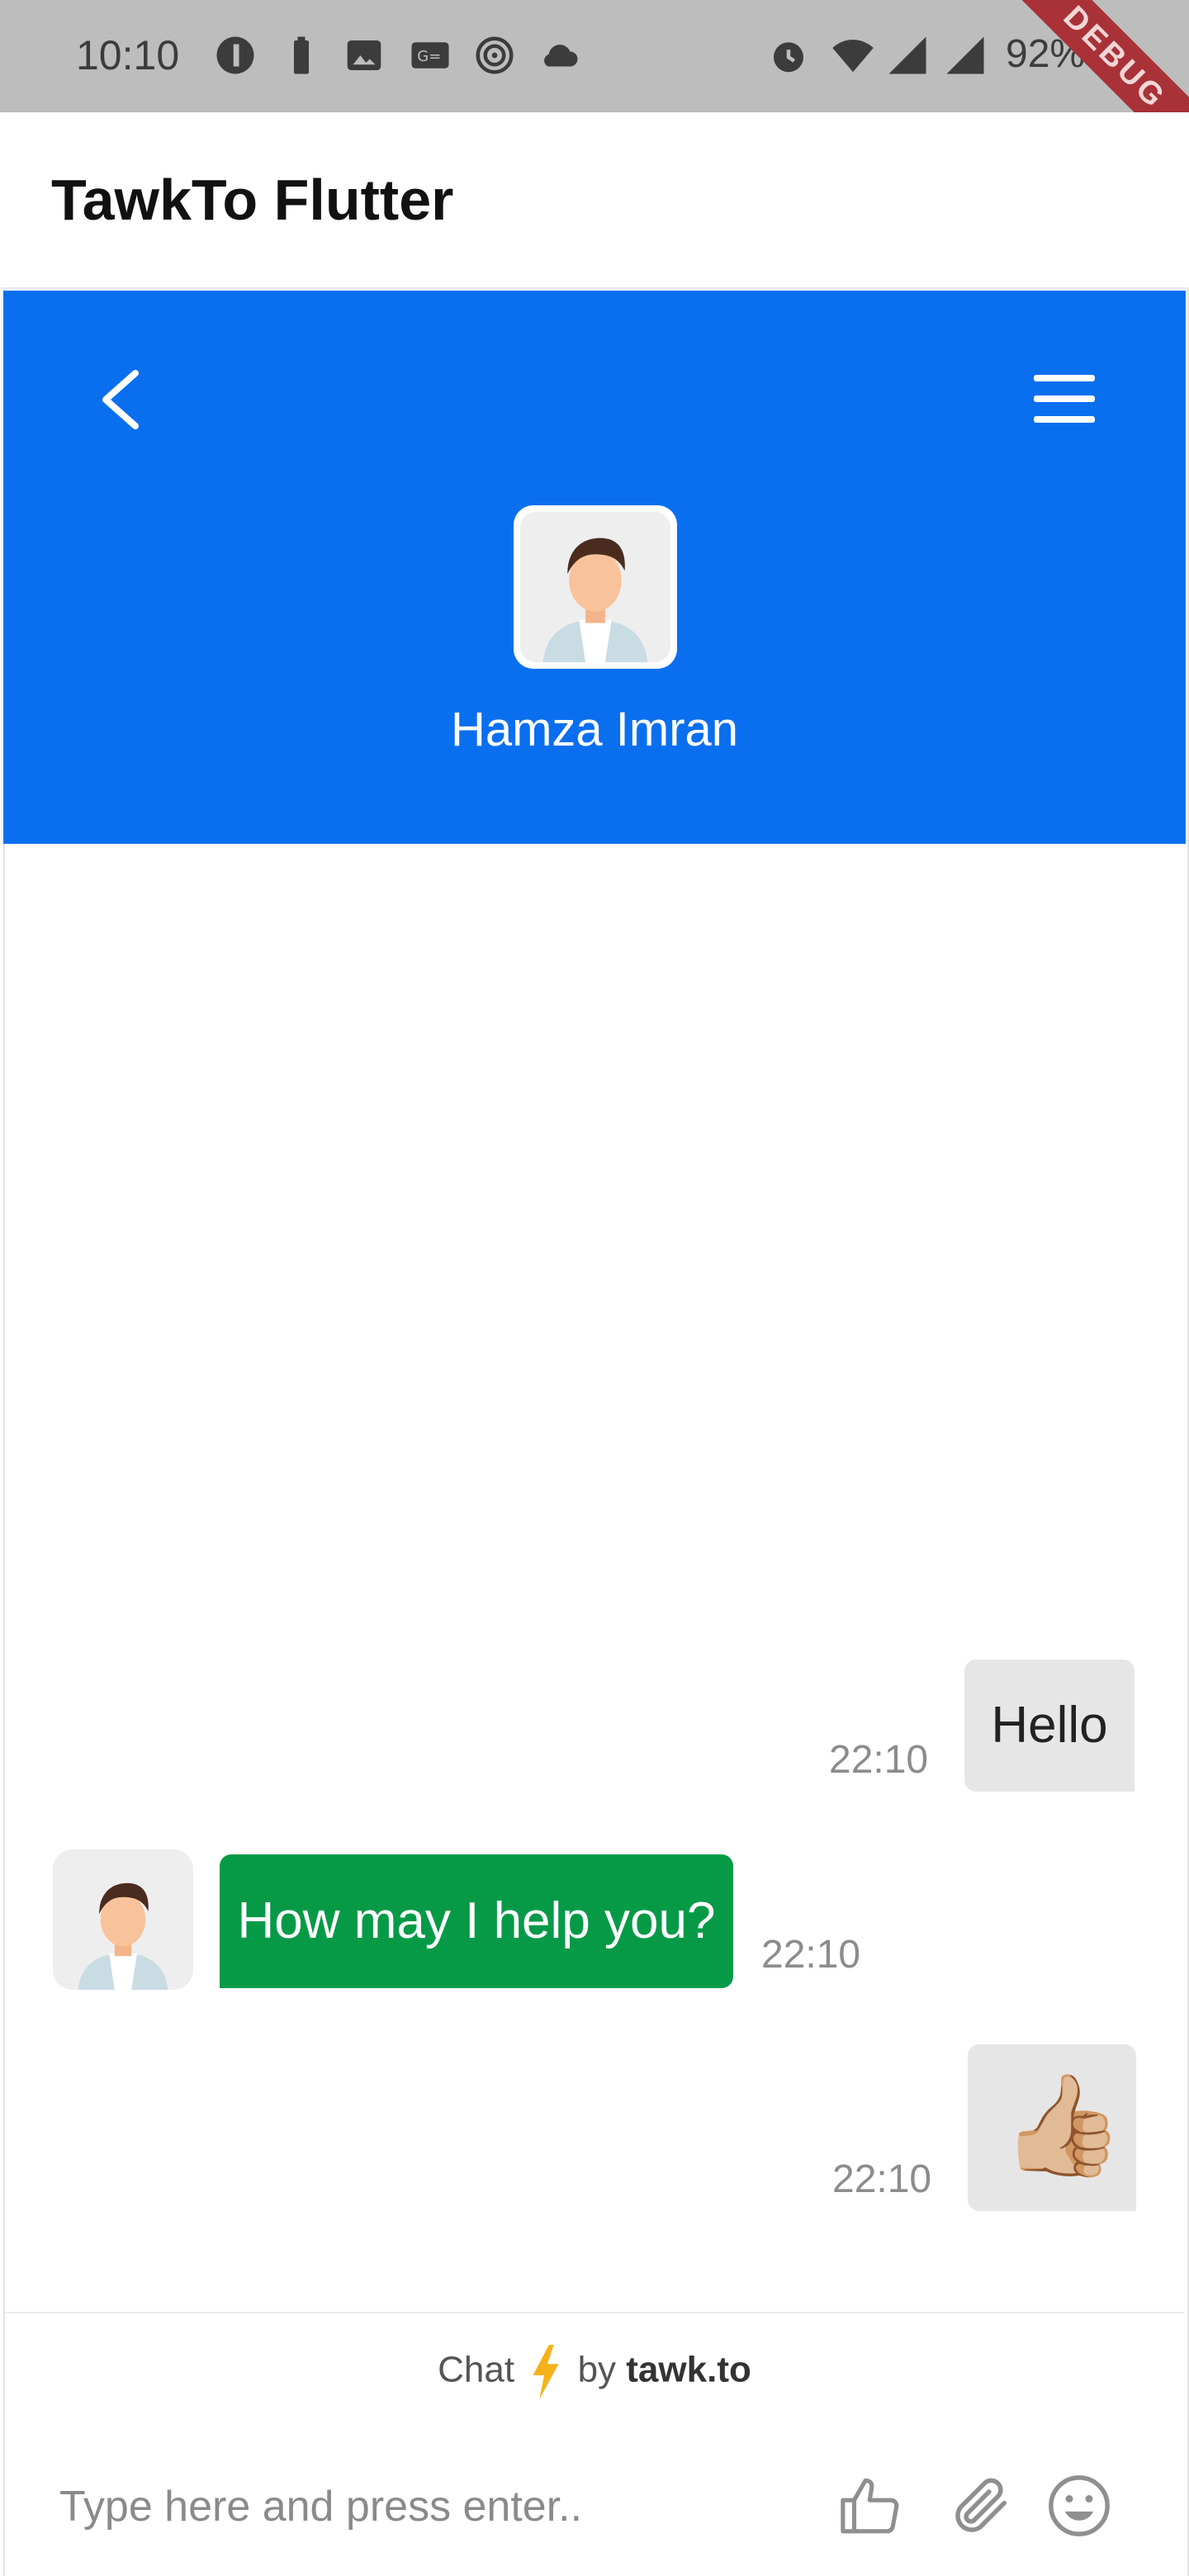 Image resolution: width=1189 pixels, height=2576 pixels. I want to click on alarm-icon, so click(788, 57).